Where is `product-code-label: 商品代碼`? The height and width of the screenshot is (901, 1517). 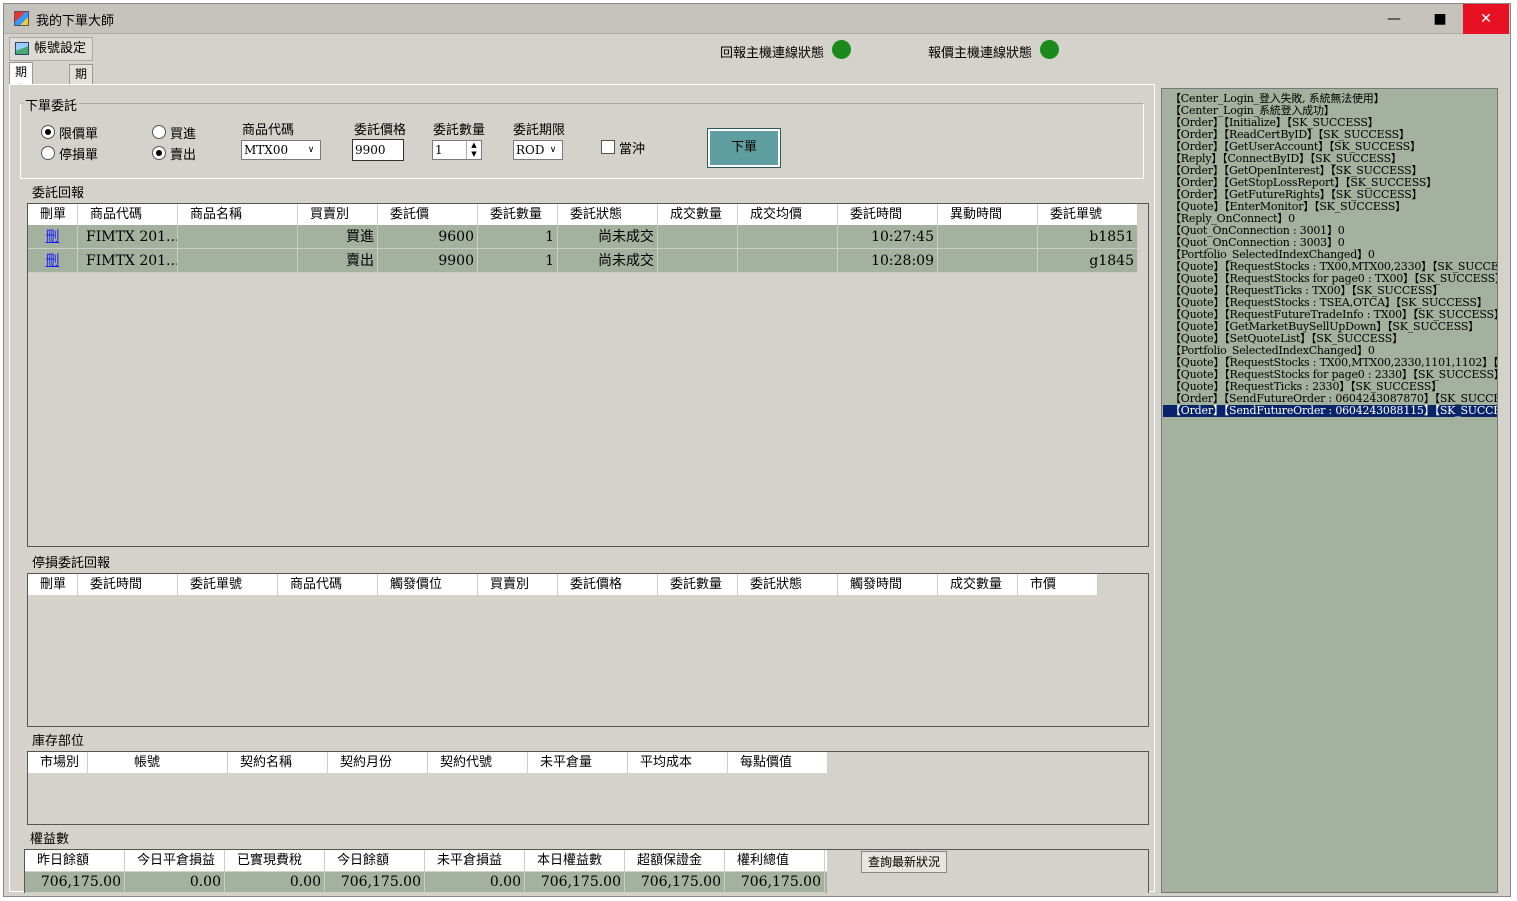 product-code-label: 商品代碼 is located at coordinates (268, 130).